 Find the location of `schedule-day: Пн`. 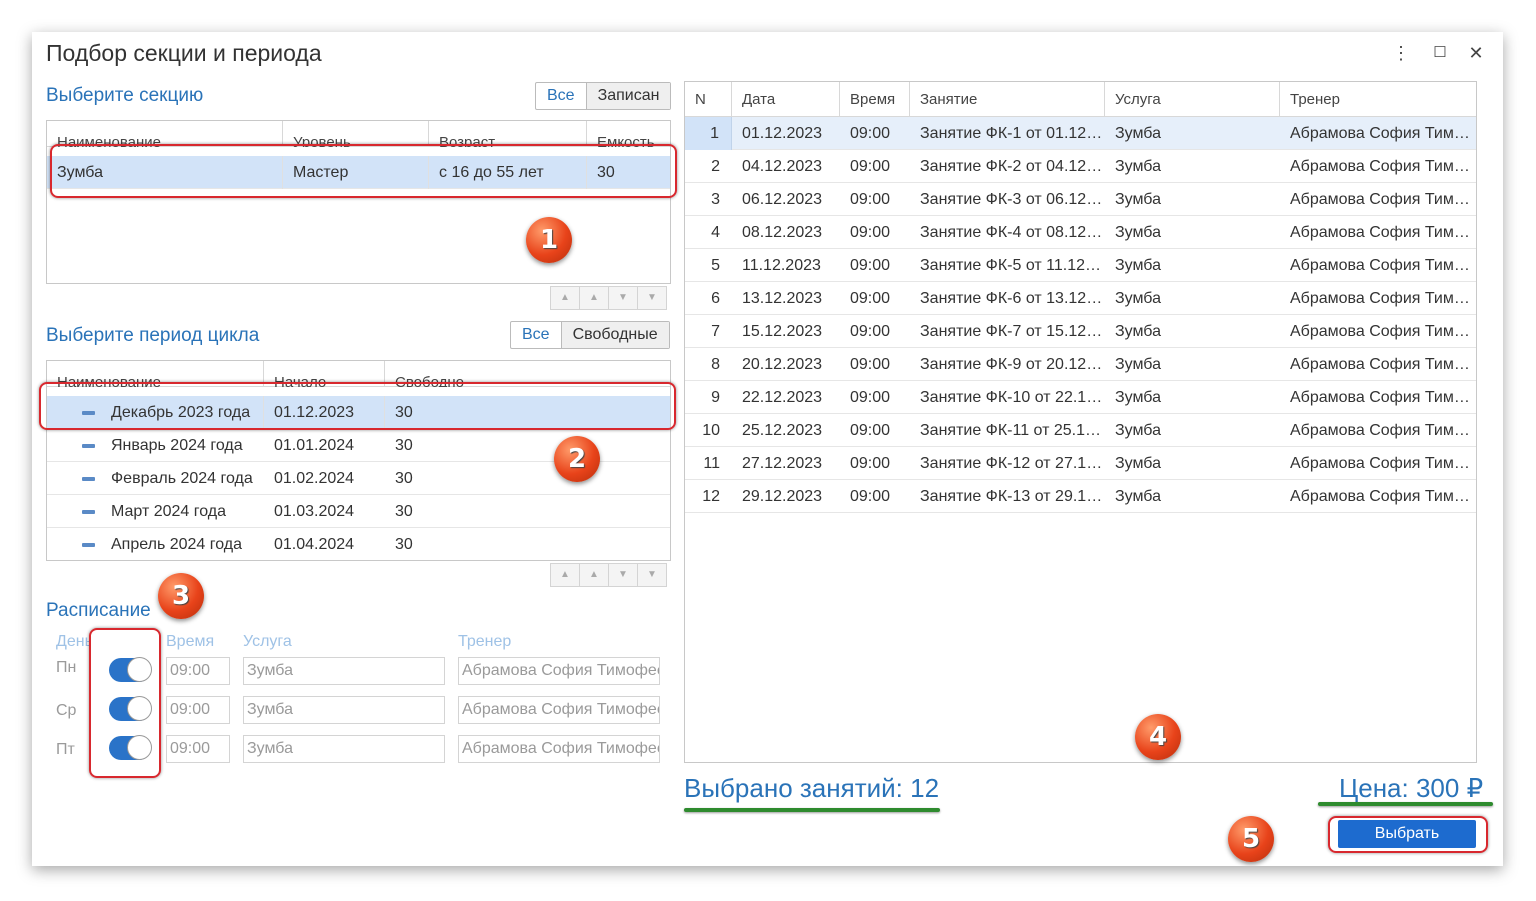

schedule-day: Пн is located at coordinates (66, 667).